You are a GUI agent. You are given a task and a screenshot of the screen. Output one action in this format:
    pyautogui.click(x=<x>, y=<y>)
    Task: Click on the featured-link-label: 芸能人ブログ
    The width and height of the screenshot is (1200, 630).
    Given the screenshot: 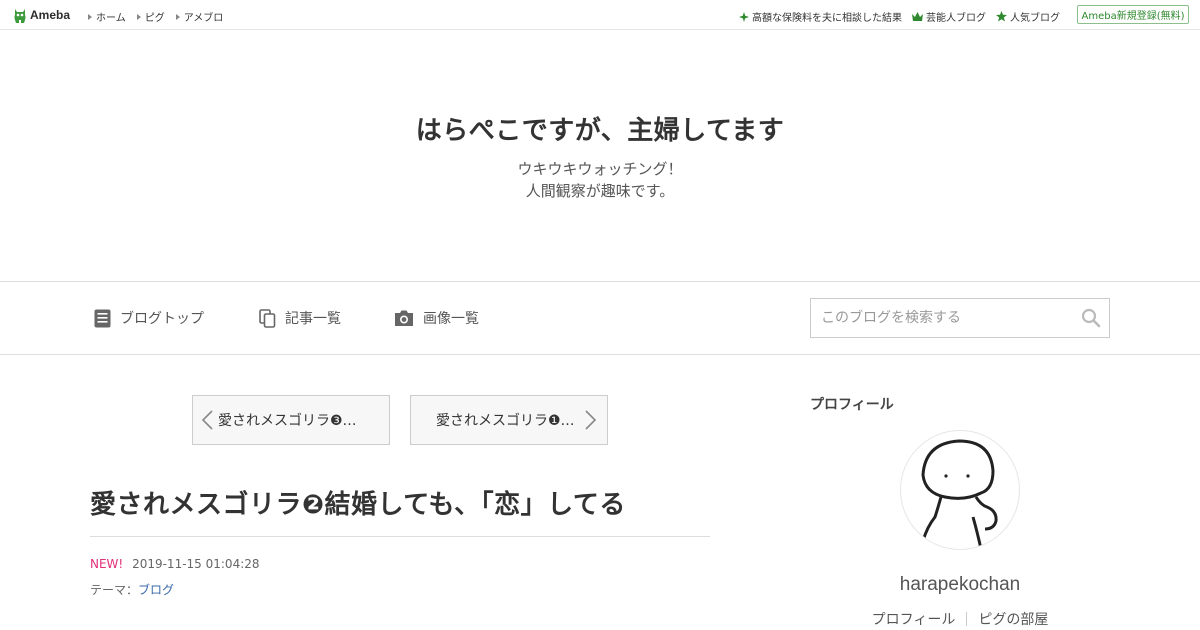 What is the action you would take?
    pyautogui.click(x=956, y=18)
    